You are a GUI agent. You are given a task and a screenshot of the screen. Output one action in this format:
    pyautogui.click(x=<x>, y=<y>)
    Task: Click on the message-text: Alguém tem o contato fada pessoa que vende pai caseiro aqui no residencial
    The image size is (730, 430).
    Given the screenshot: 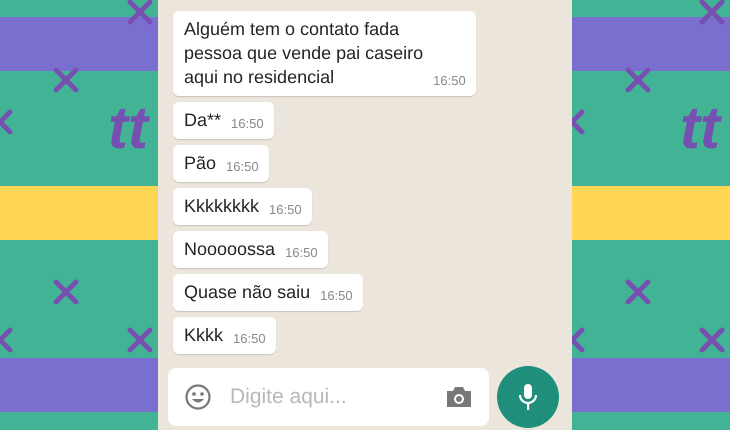 What is the action you would take?
    pyautogui.click(x=304, y=53)
    